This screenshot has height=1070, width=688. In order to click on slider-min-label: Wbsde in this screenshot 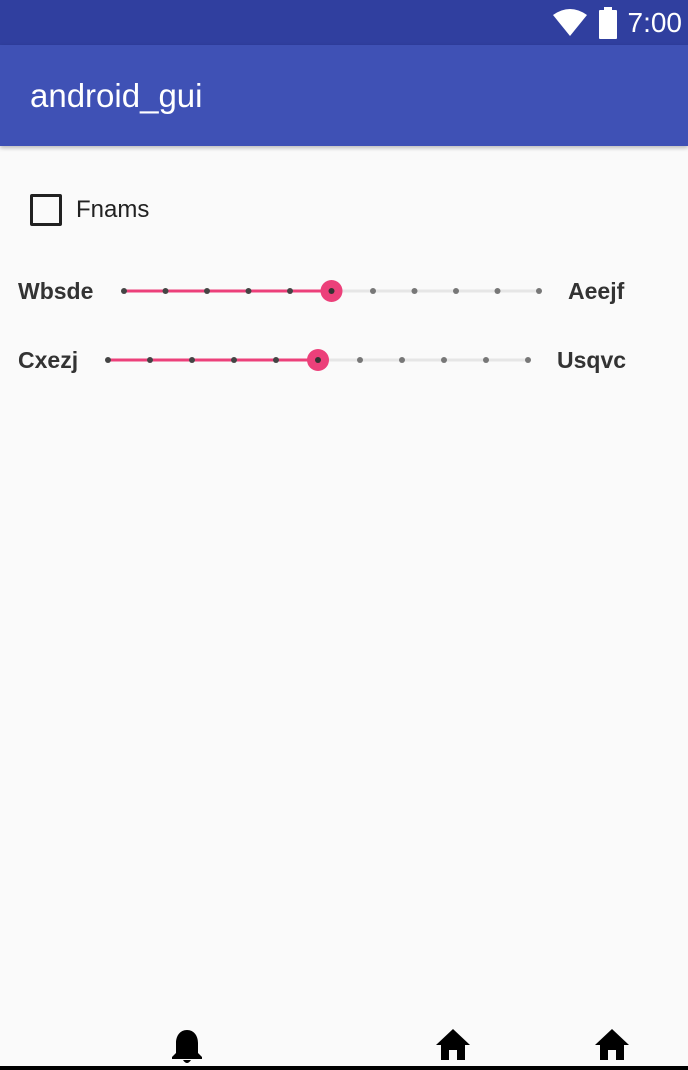, I will do `click(56, 291)`.